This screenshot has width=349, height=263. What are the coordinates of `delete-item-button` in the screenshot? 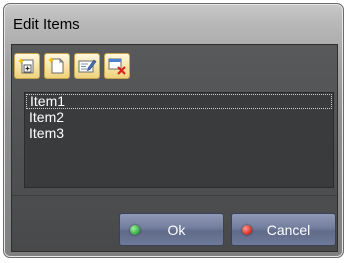 It's located at (117, 66).